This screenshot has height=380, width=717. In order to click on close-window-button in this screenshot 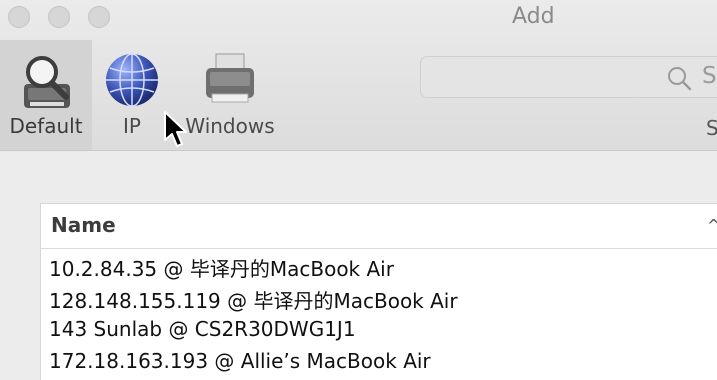, I will do `click(19, 17)`.